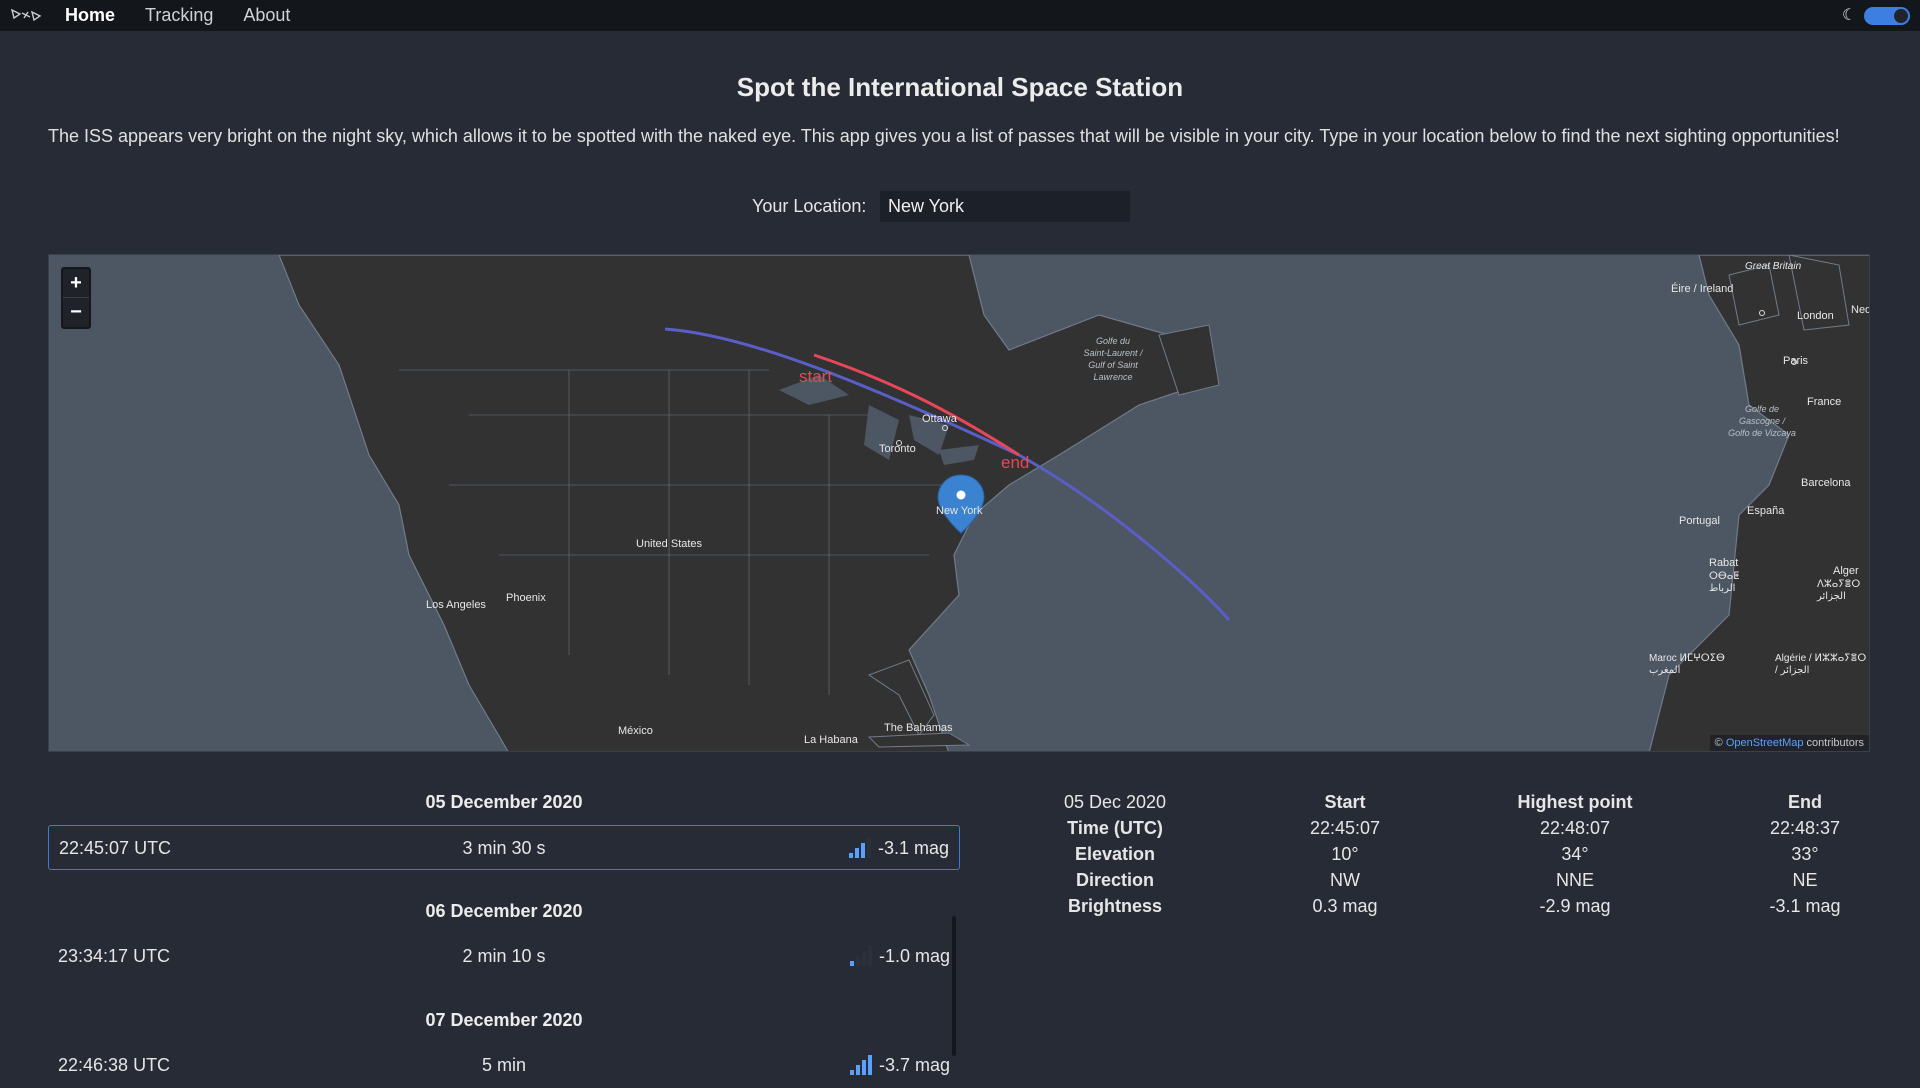 The width and height of the screenshot is (1920, 1088). I want to click on pass-row: 23:34:17 UTC 2 min 10 s -1.0 mag, so click(504, 956).